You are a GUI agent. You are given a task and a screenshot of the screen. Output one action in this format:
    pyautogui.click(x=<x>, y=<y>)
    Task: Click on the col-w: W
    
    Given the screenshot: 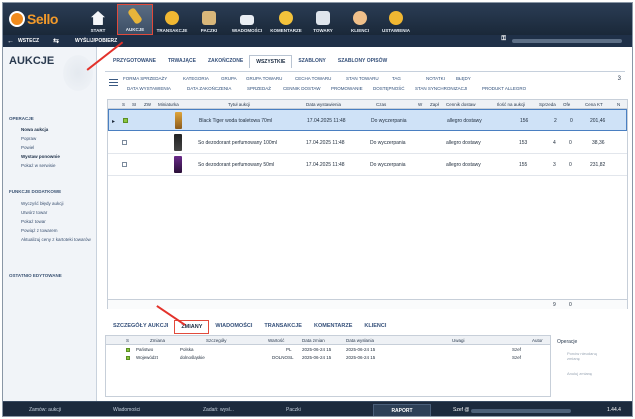 What is the action you would take?
    pyautogui.click(x=420, y=104)
    